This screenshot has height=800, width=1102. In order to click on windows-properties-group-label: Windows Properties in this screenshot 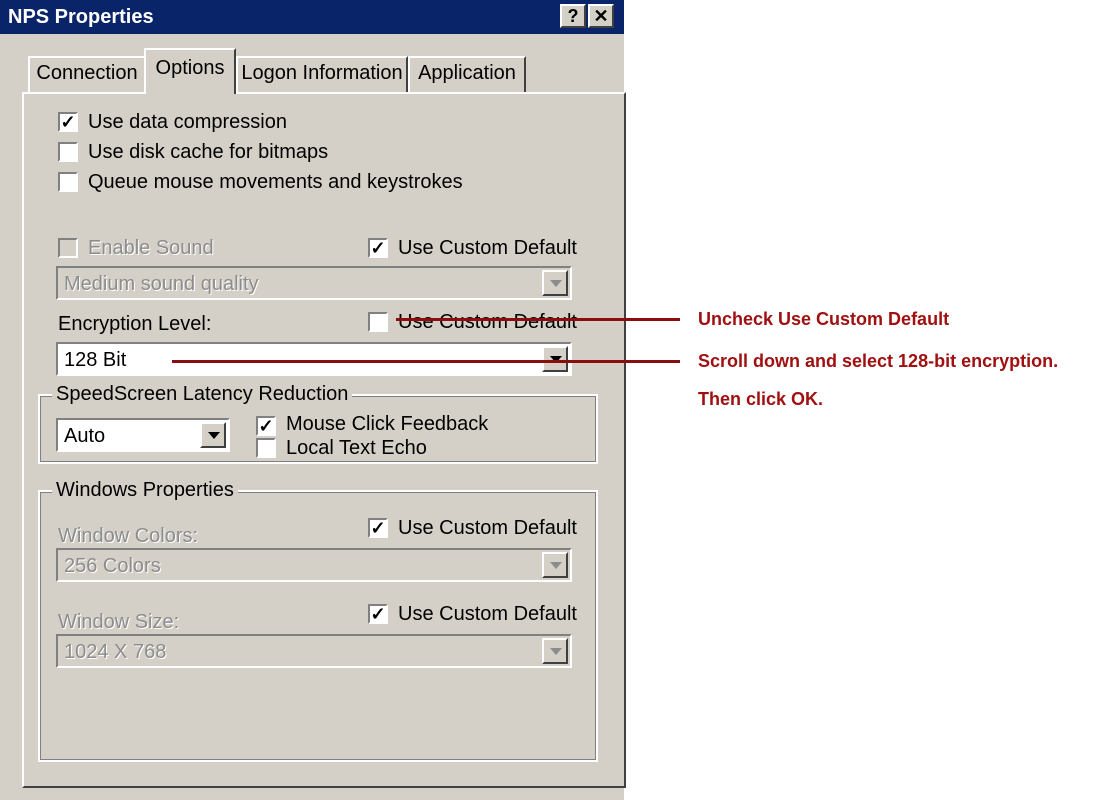, I will do `click(145, 490)`.